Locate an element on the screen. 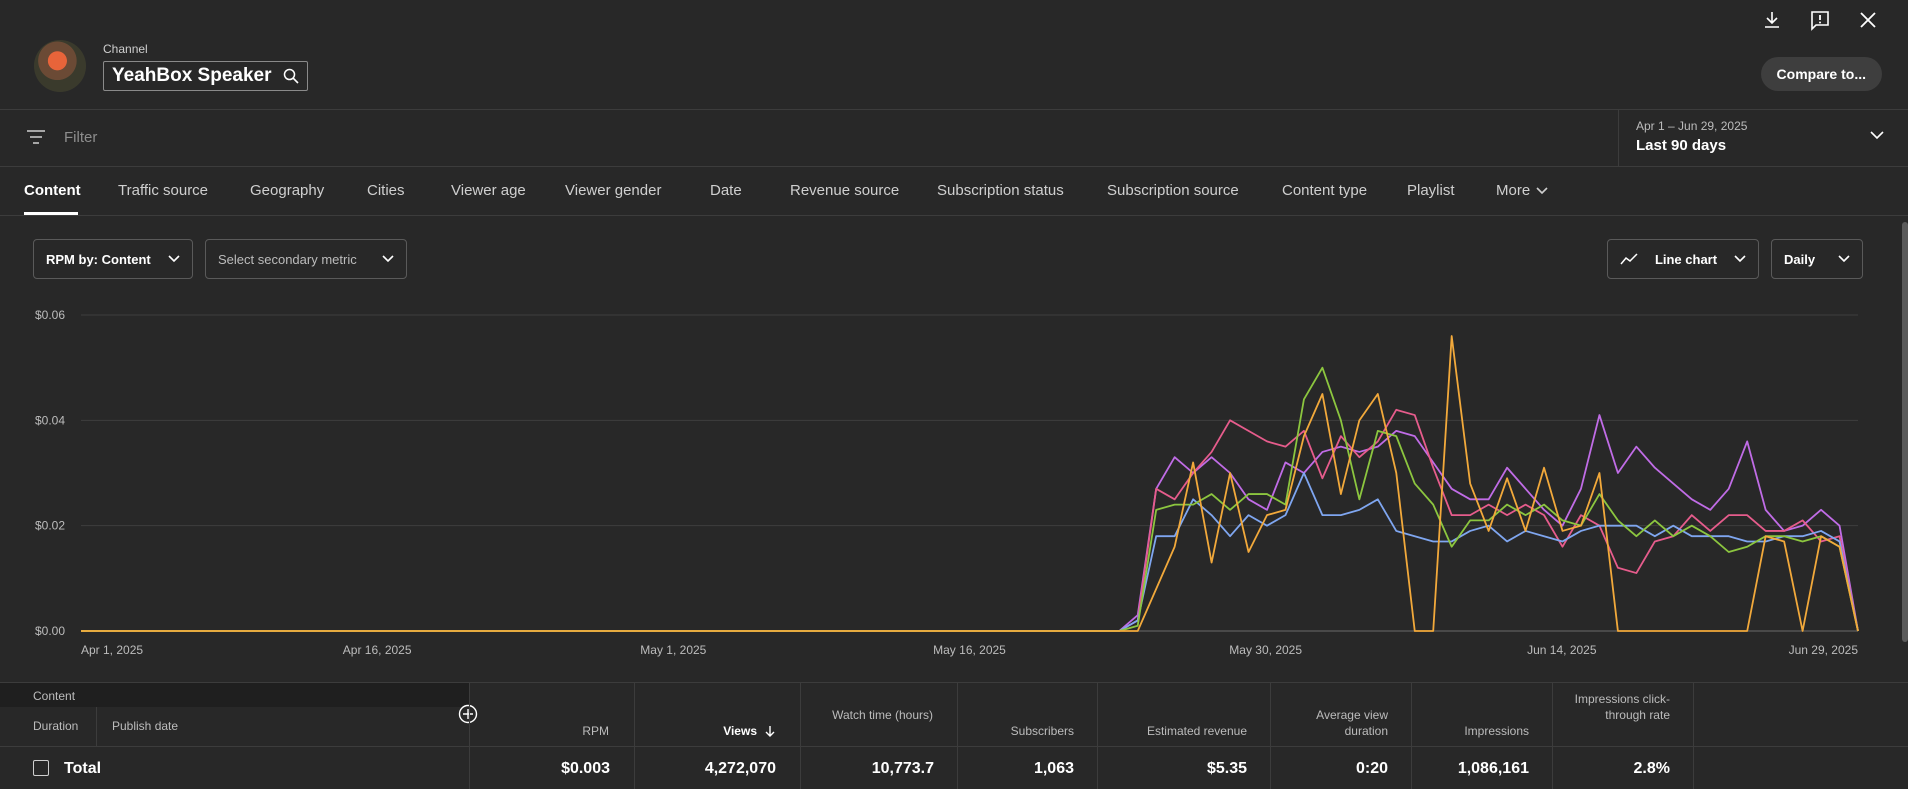  channel-label: Channel is located at coordinates (125, 49).